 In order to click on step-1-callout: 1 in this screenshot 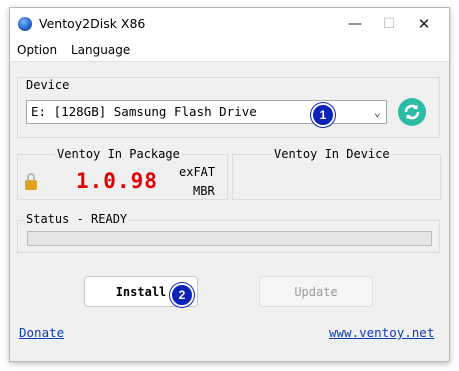, I will do `click(323, 115)`.